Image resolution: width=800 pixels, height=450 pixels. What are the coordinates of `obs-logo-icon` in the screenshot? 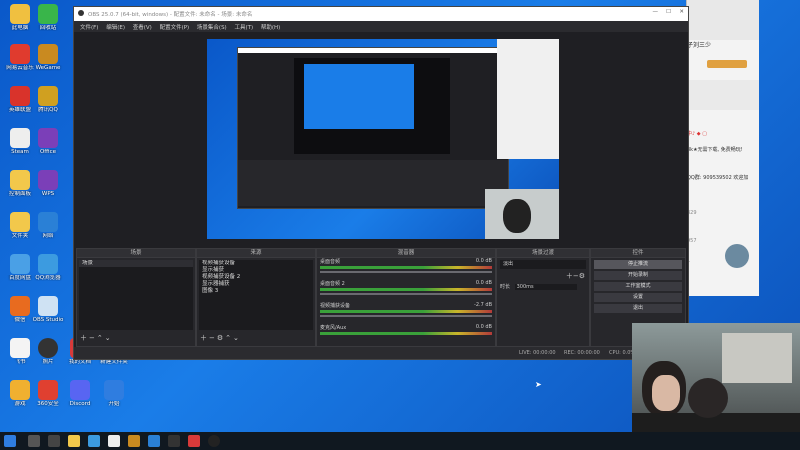 It's located at (81, 13).